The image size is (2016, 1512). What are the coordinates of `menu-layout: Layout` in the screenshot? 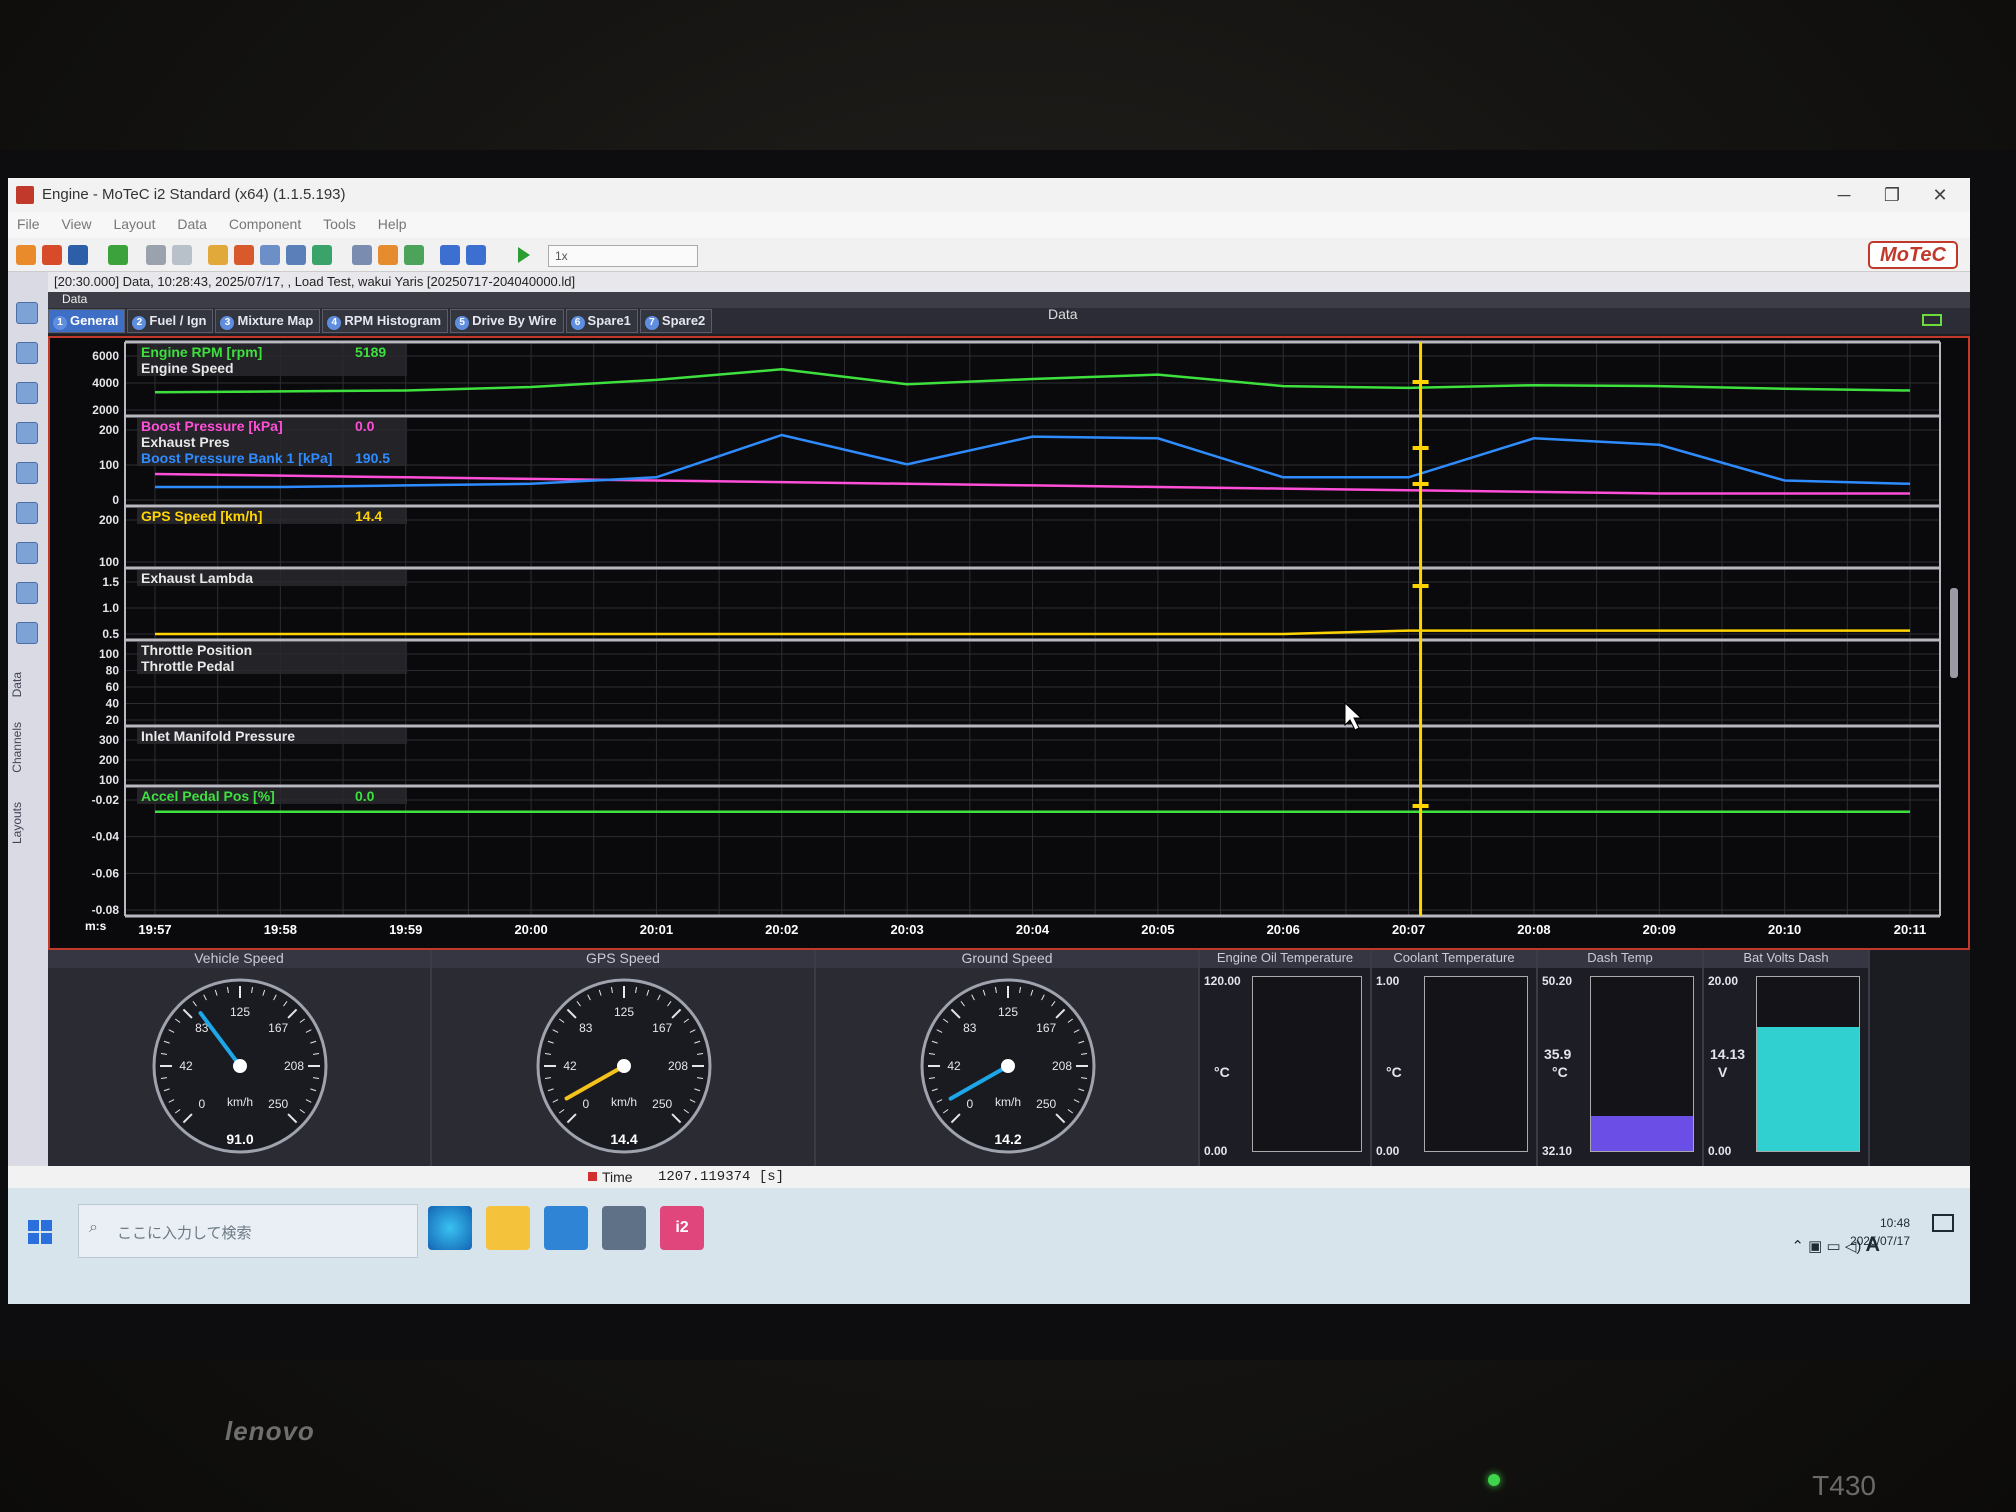 It's located at (134, 224).